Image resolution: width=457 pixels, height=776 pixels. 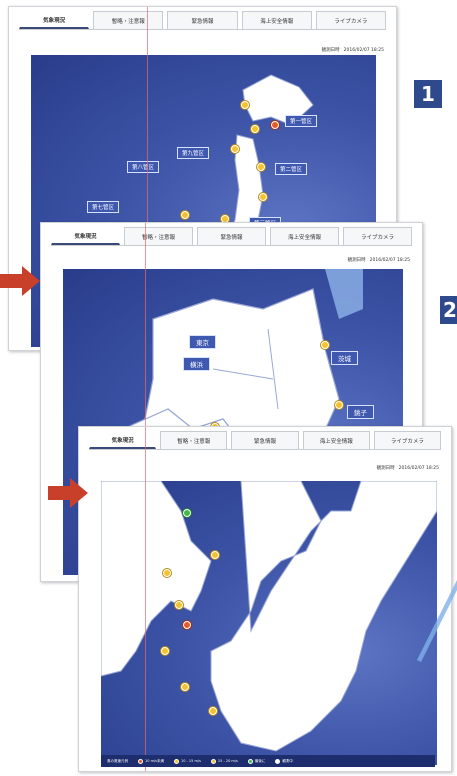 What do you see at coordinates (202, 342) in the screenshot?
I see `region-label: 東京` at bounding box center [202, 342].